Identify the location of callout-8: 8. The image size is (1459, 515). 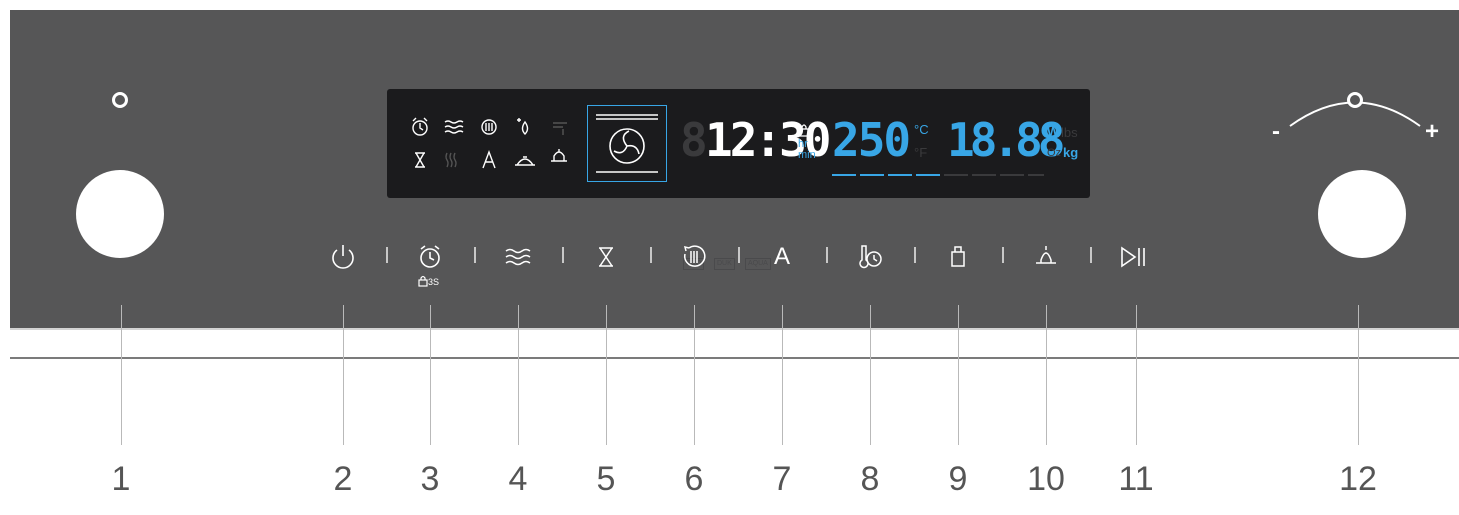
(870, 479).